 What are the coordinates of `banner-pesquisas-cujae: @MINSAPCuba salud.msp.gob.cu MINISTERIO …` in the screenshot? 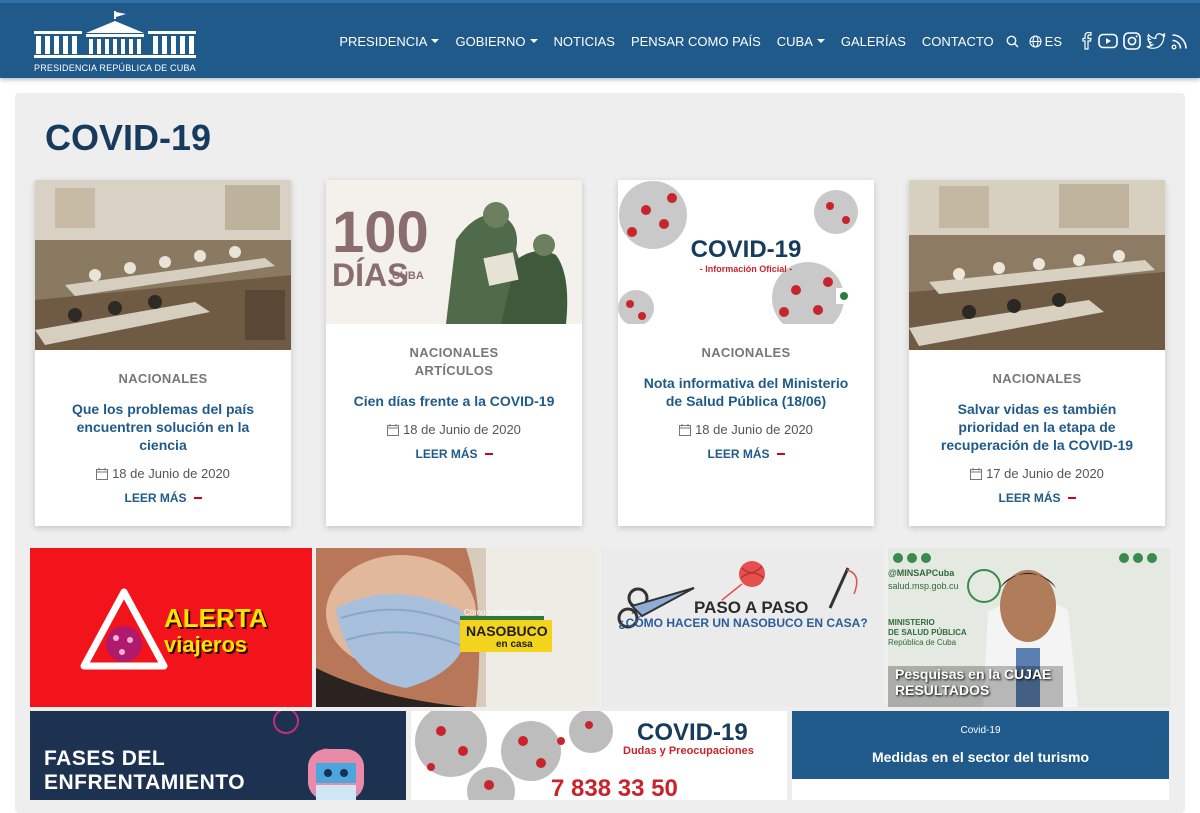 It's located at (1029, 627).